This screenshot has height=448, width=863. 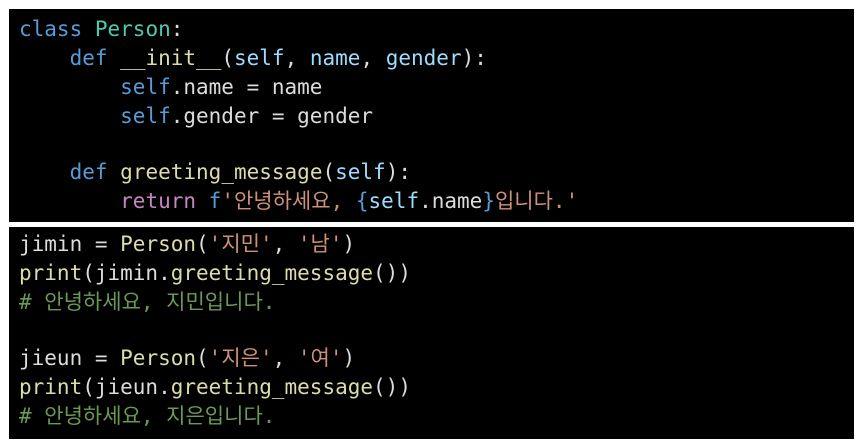 I want to click on brace-close: }, so click(x=488, y=201).